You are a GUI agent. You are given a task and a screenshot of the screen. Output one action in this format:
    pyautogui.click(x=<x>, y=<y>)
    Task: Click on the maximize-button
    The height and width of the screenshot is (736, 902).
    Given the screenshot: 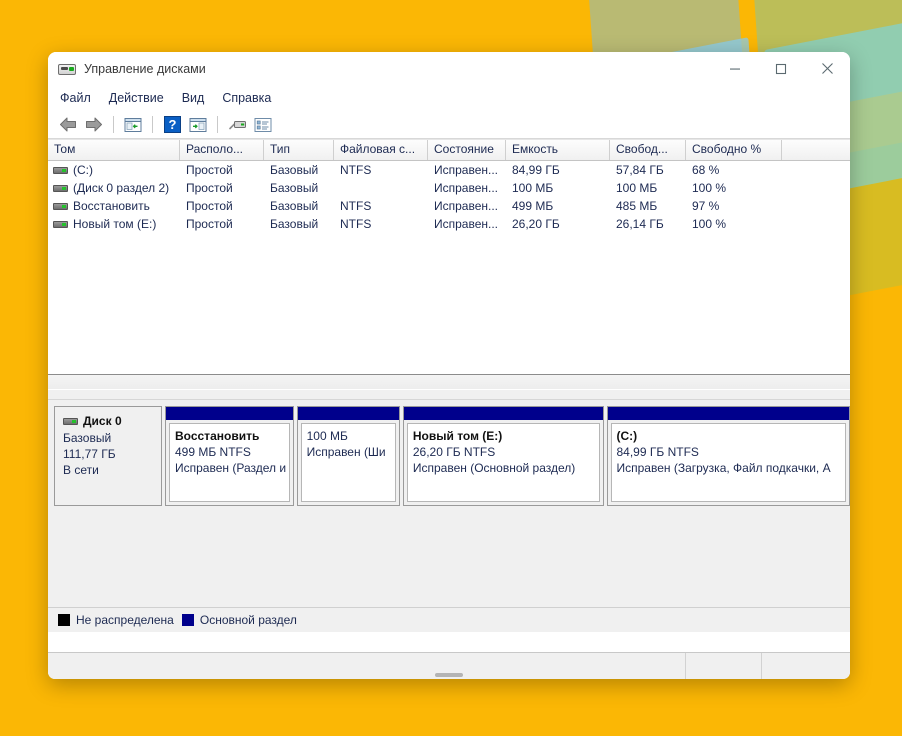 What is the action you would take?
    pyautogui.click(x=781, y=68)
    